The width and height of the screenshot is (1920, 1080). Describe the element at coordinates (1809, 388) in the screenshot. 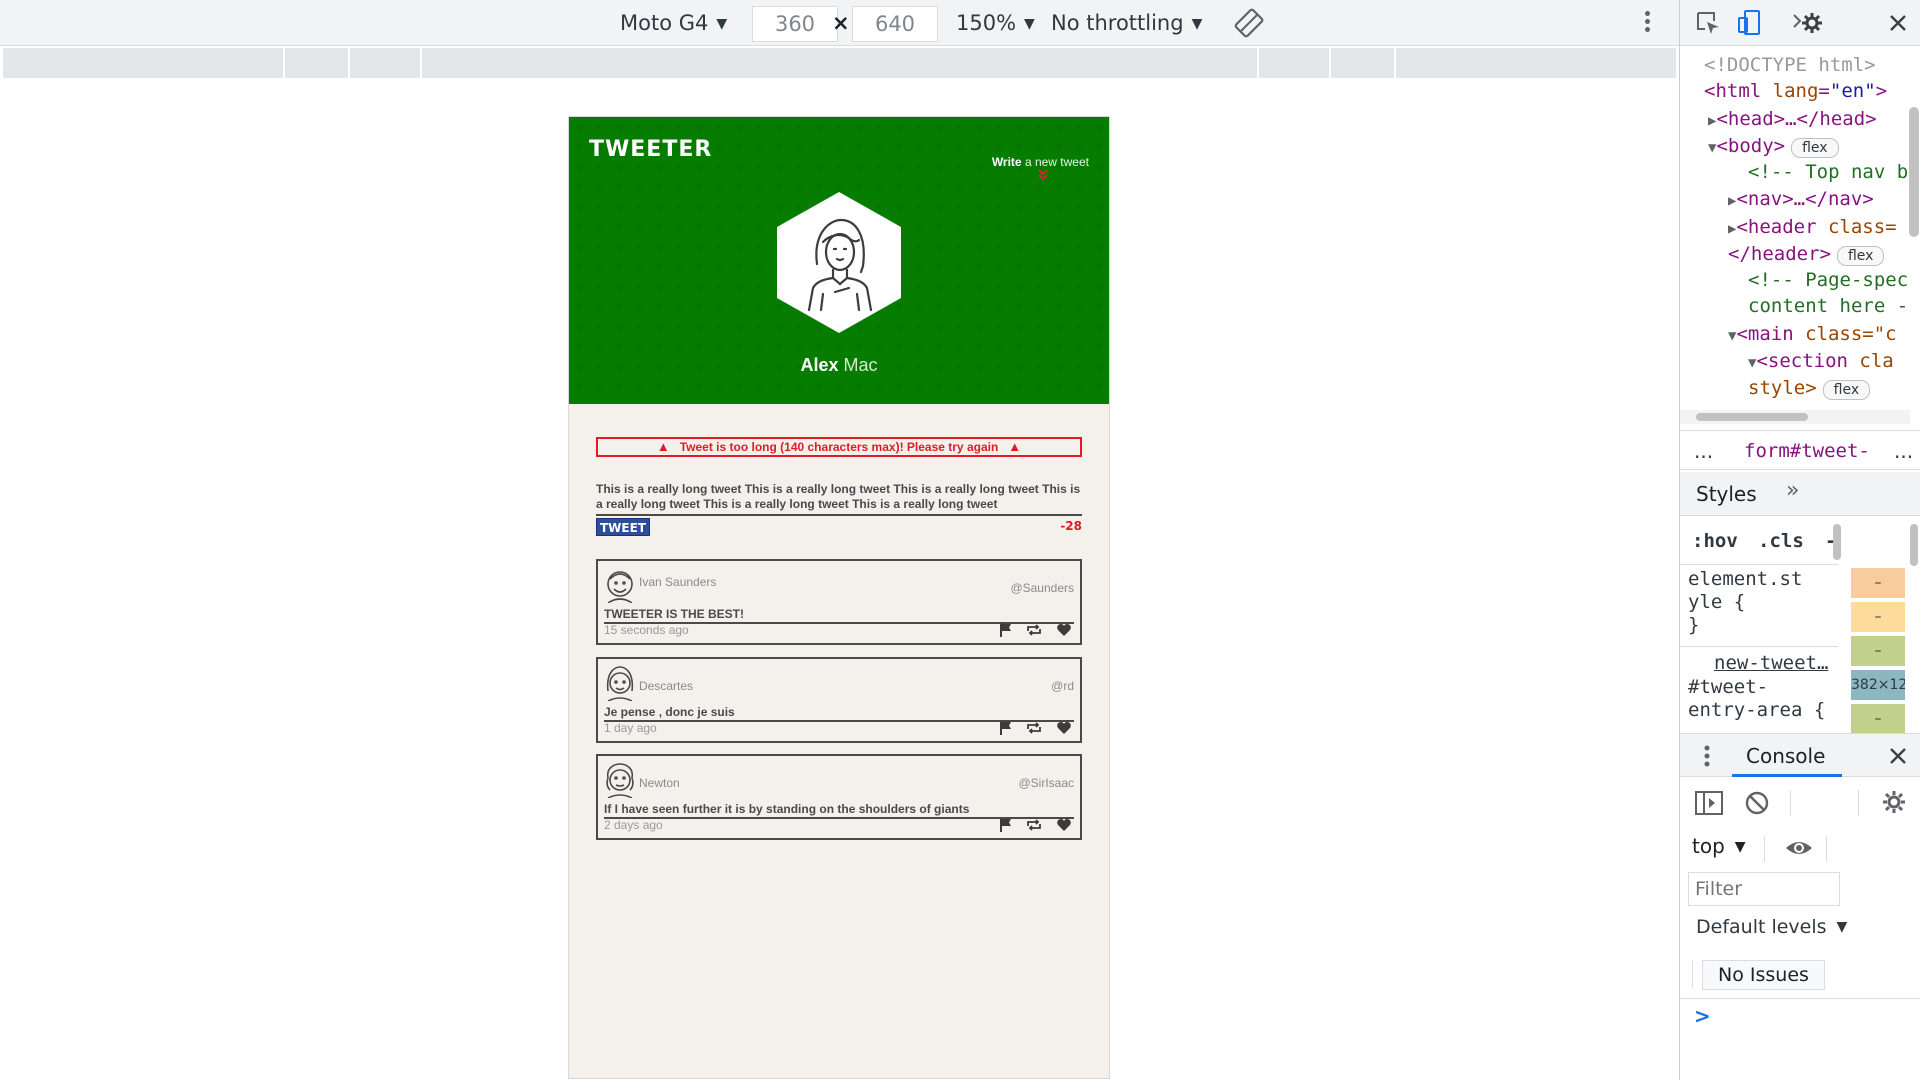

I see `style-attr-node: style> flex` at that location.